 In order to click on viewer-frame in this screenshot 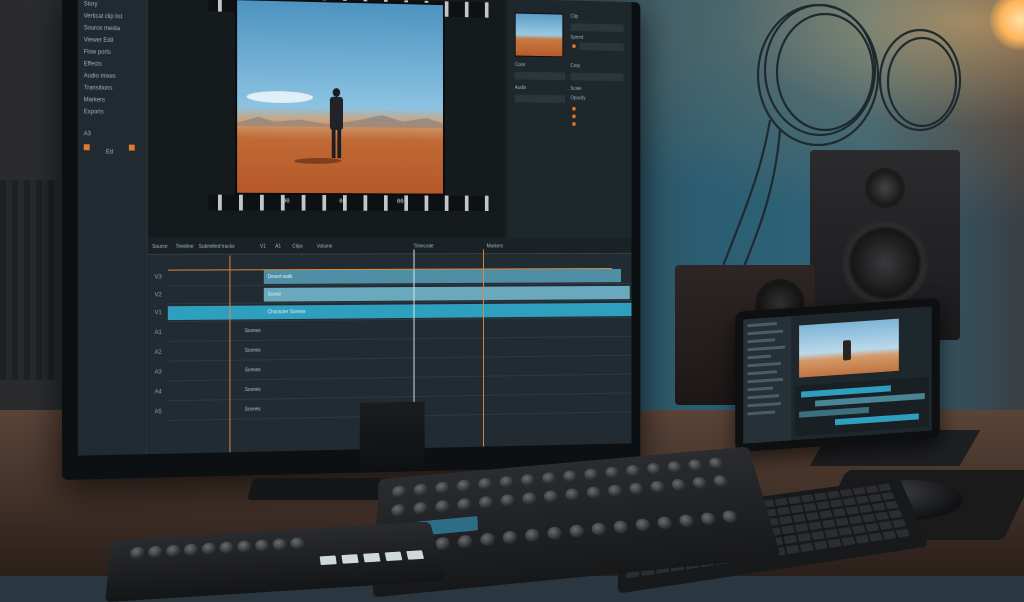, I will do `click(340, 98)`.